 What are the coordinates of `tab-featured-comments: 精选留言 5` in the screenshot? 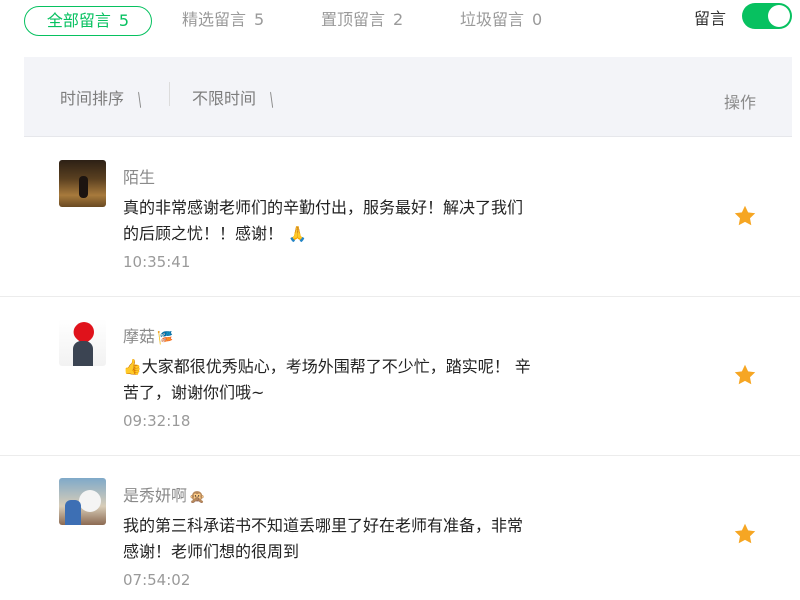 It's located at (223, 21).